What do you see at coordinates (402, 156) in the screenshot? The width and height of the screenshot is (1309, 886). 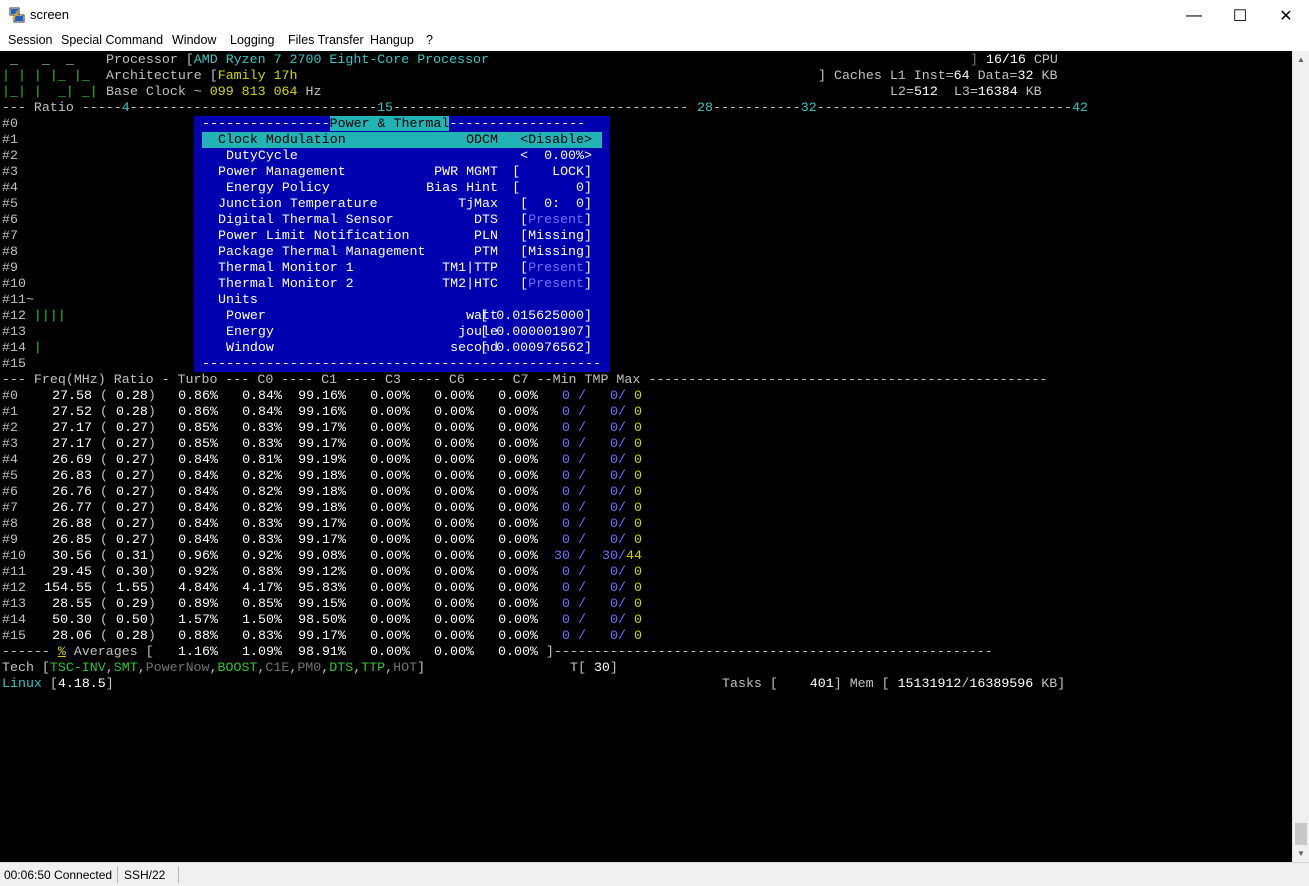 I see `popup-row: DutyCycle < 0.00%>` at bounding box center [402, 156].